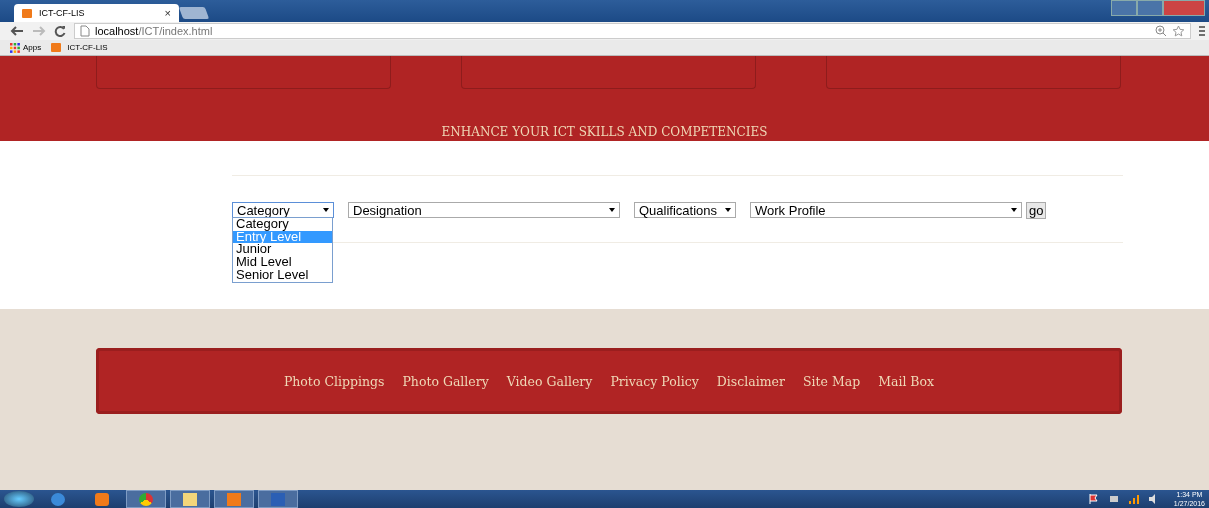  Describe the element at coordinates (445, 381) in the screenshot. I see `footer-link: Photo Gallery` at that location.